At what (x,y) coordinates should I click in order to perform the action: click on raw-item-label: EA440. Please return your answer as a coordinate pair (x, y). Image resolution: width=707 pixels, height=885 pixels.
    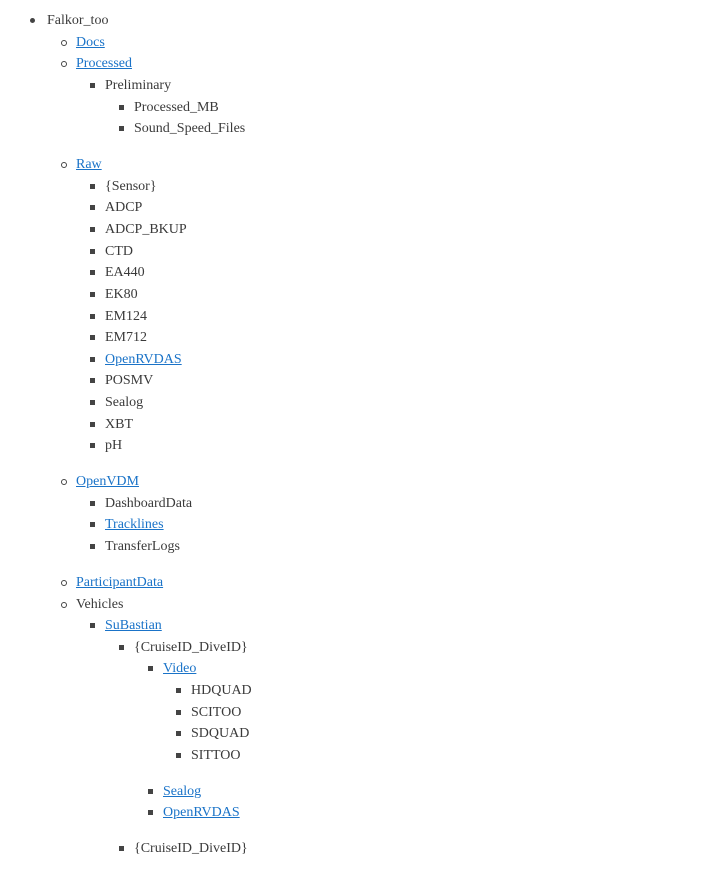
    Looking at the image, I should click on (125, 272).